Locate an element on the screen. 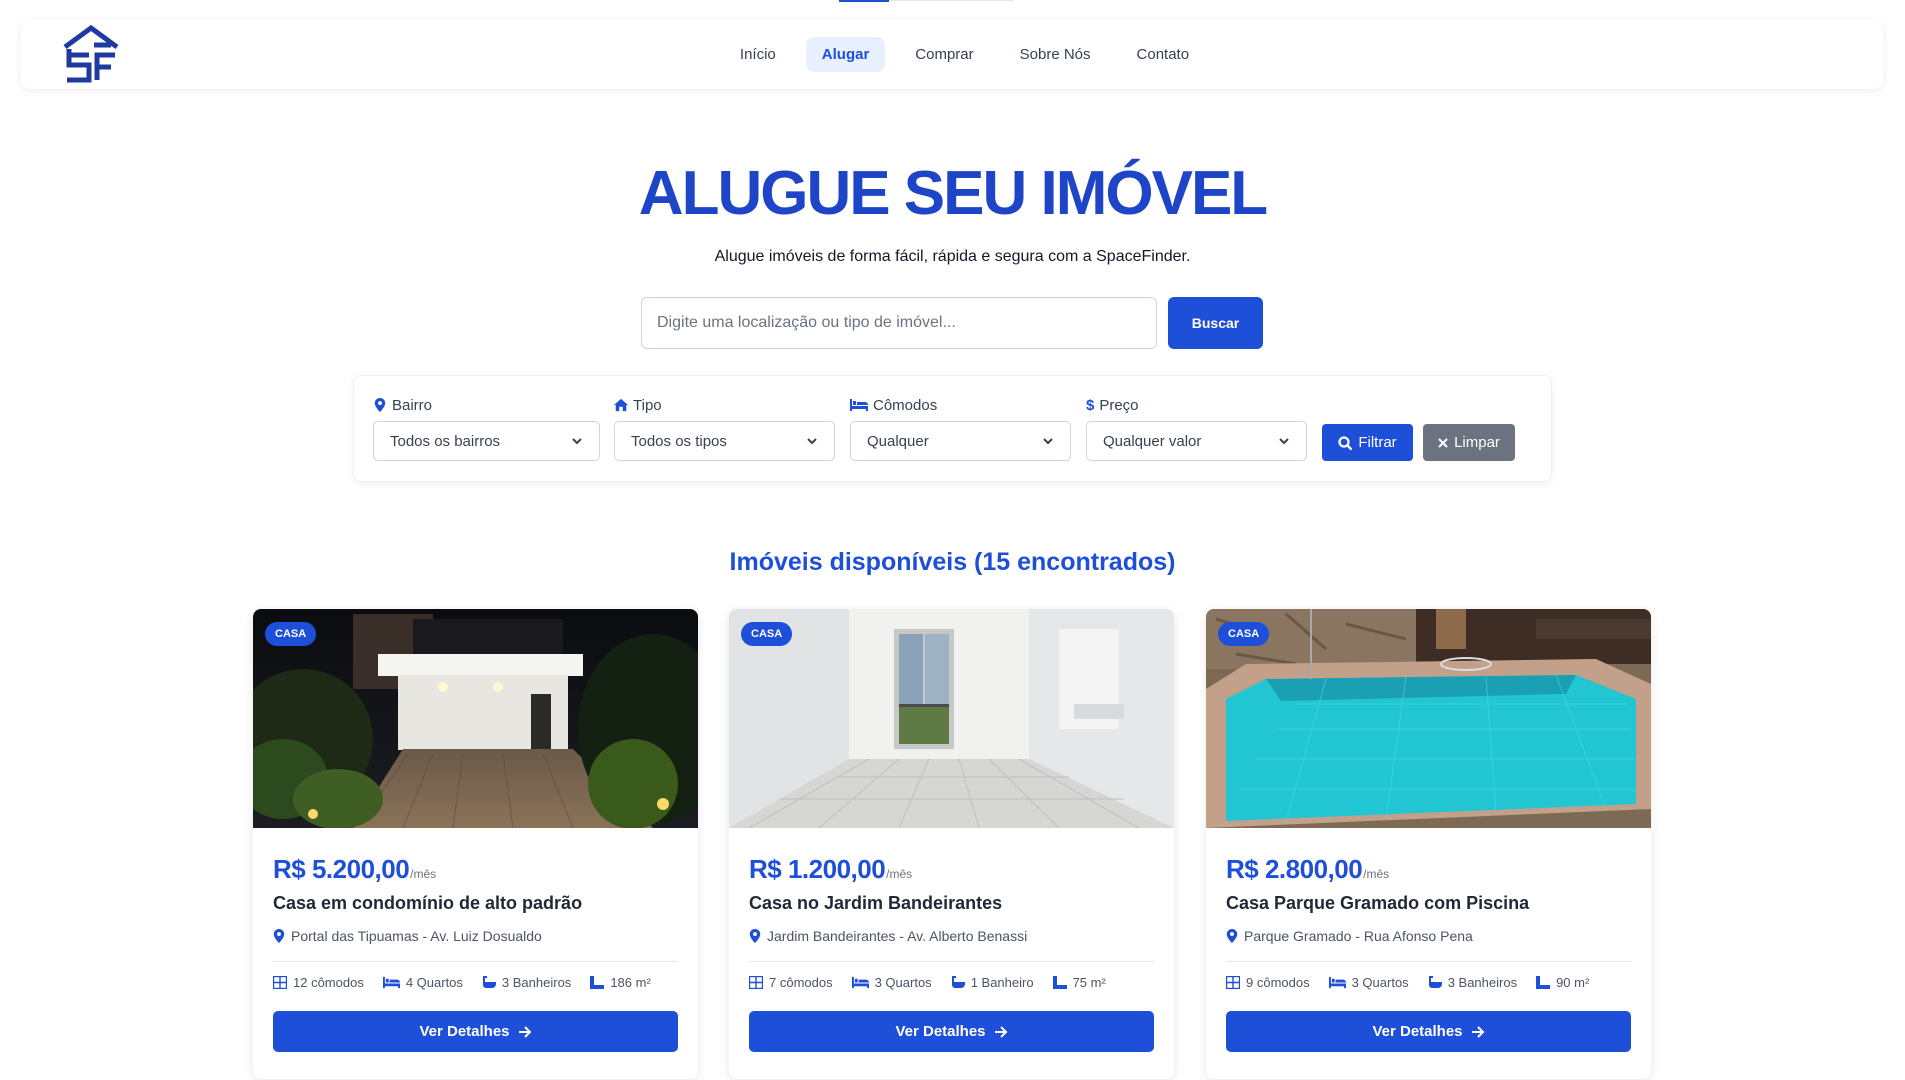  feature-area: 75 m² is located at coordinates (1079, 982).